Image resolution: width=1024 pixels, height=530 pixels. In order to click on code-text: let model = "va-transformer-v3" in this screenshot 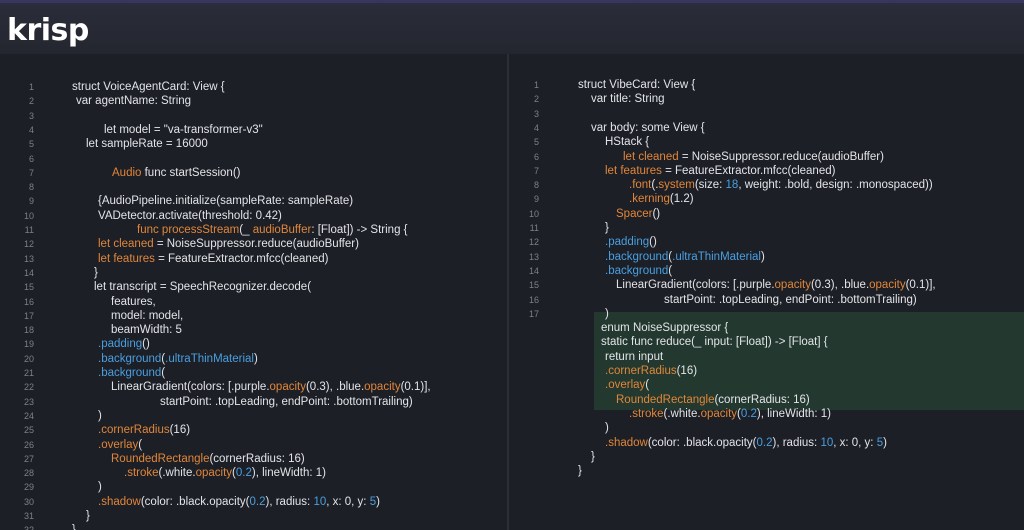, I will do `click(183, 130)`.